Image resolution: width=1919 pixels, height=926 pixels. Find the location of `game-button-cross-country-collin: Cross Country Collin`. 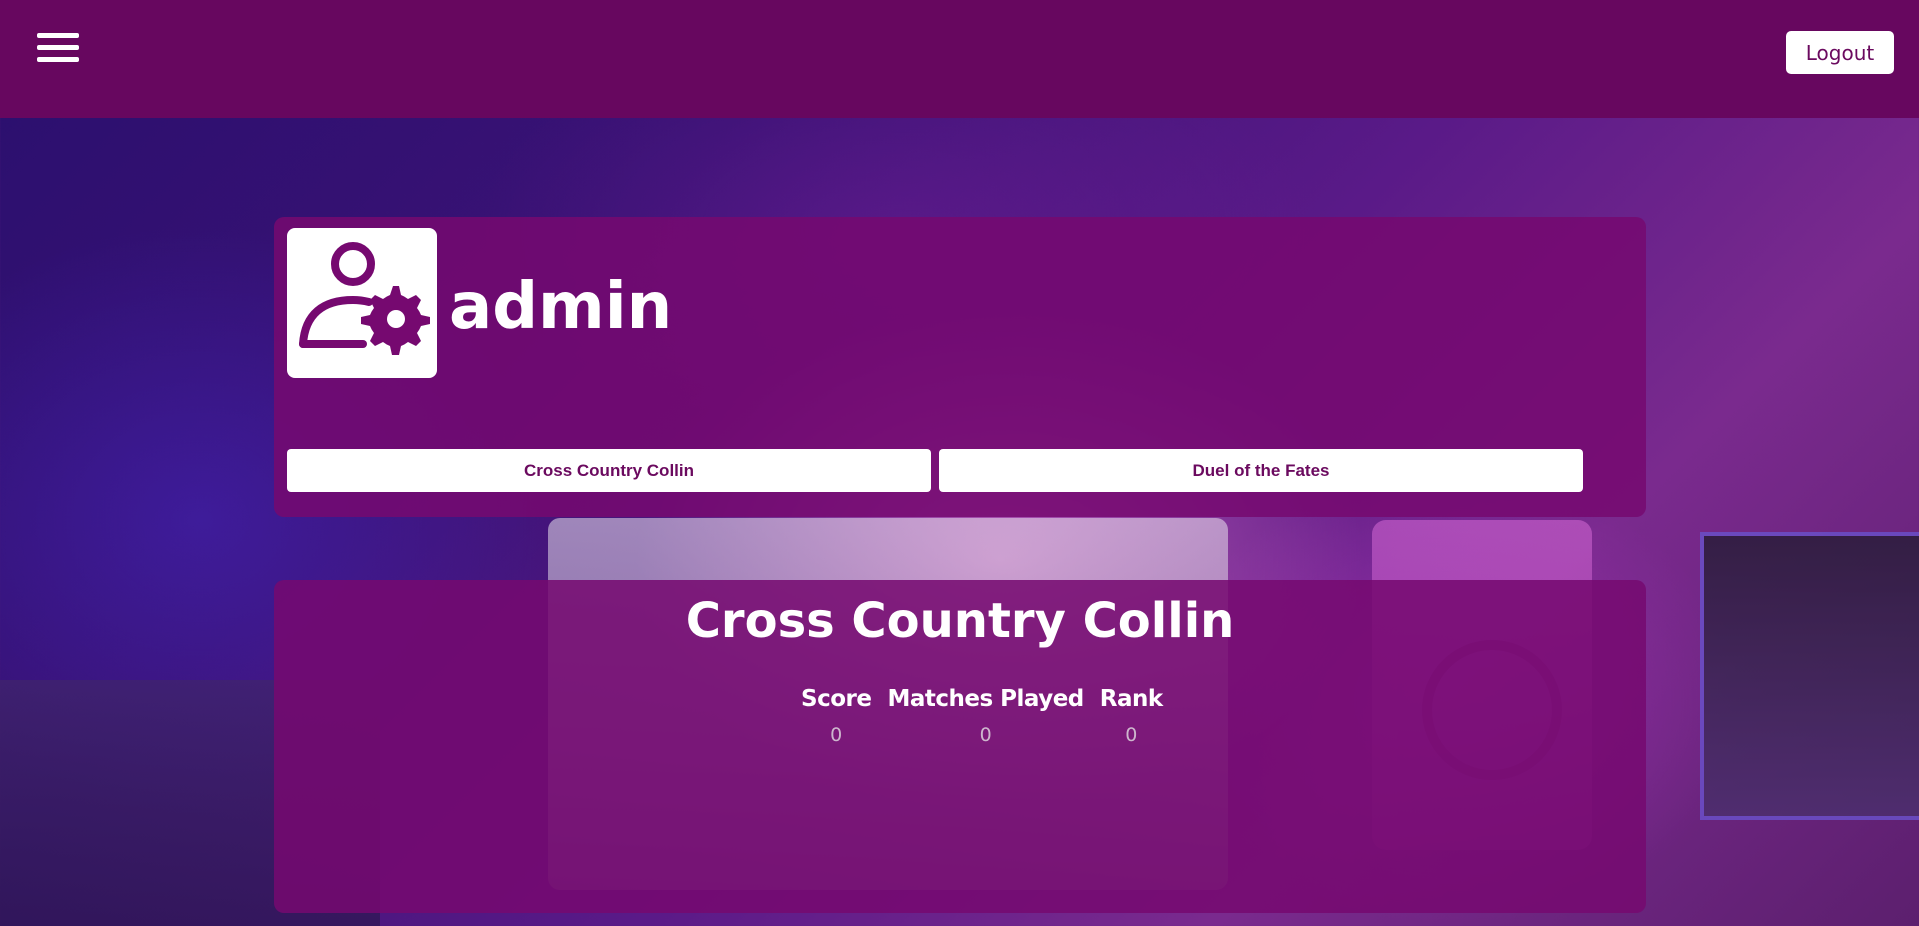

game-button-cross-country-collin: Cross Country Collin is located at coordinates (609, 470).